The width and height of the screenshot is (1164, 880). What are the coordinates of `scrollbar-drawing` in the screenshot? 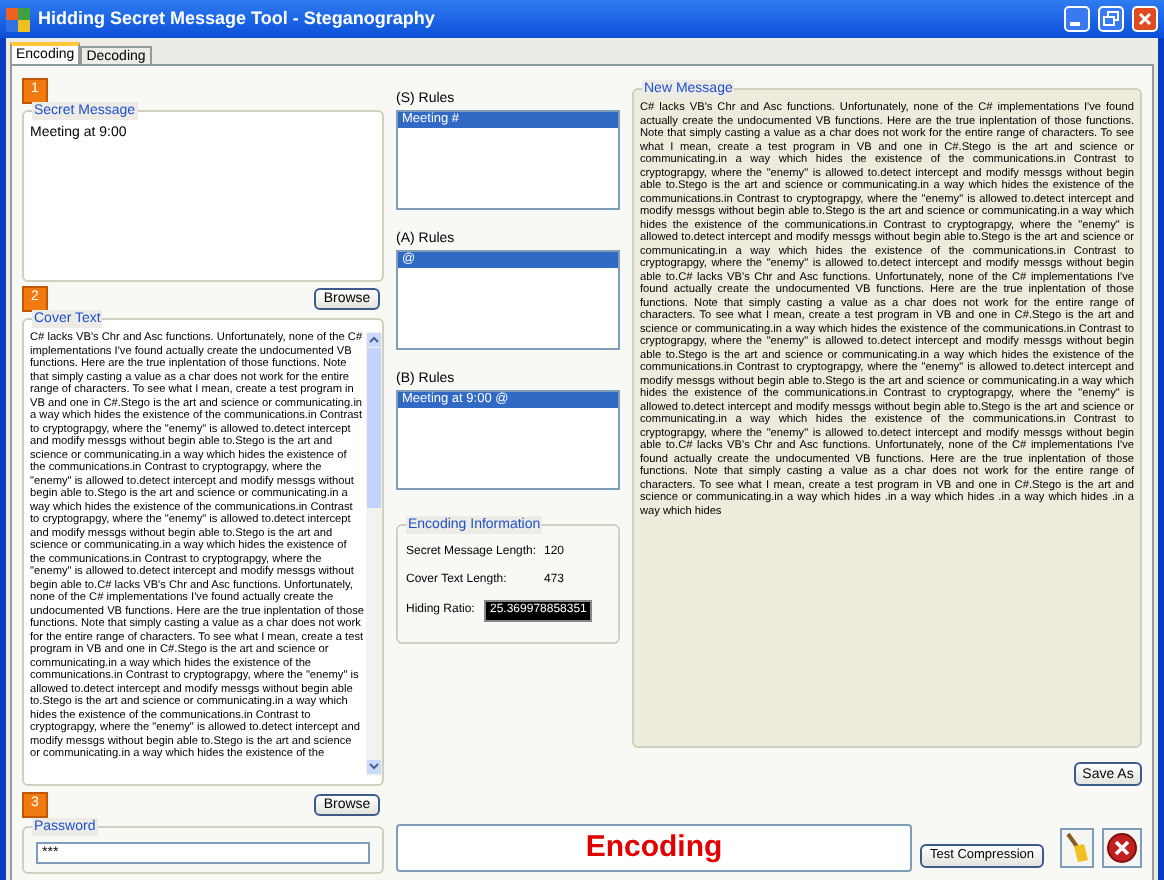 It's located at (374, 554).